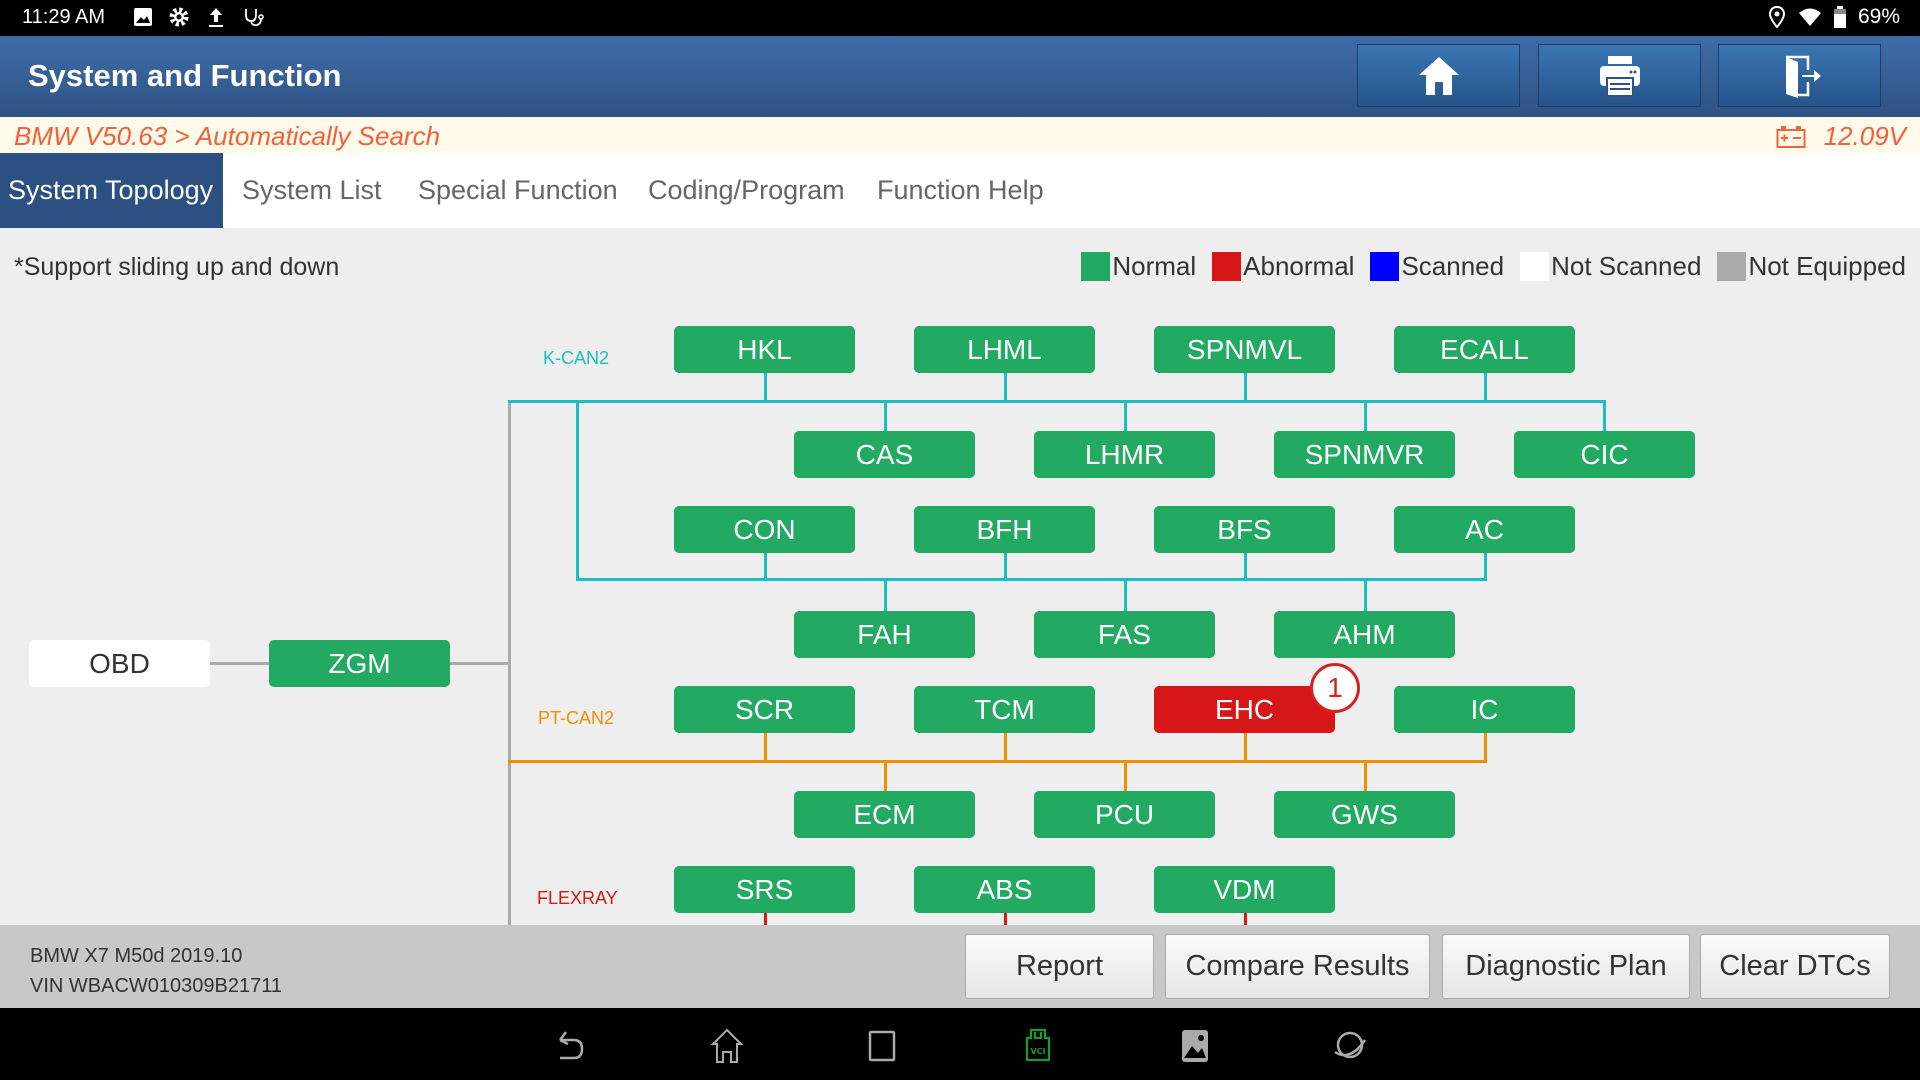 This screenshot has width=1920, height=1080. Describe the element at coordinates (960, 76) in the screenshot. I see `app-header: System and Function` at that location.